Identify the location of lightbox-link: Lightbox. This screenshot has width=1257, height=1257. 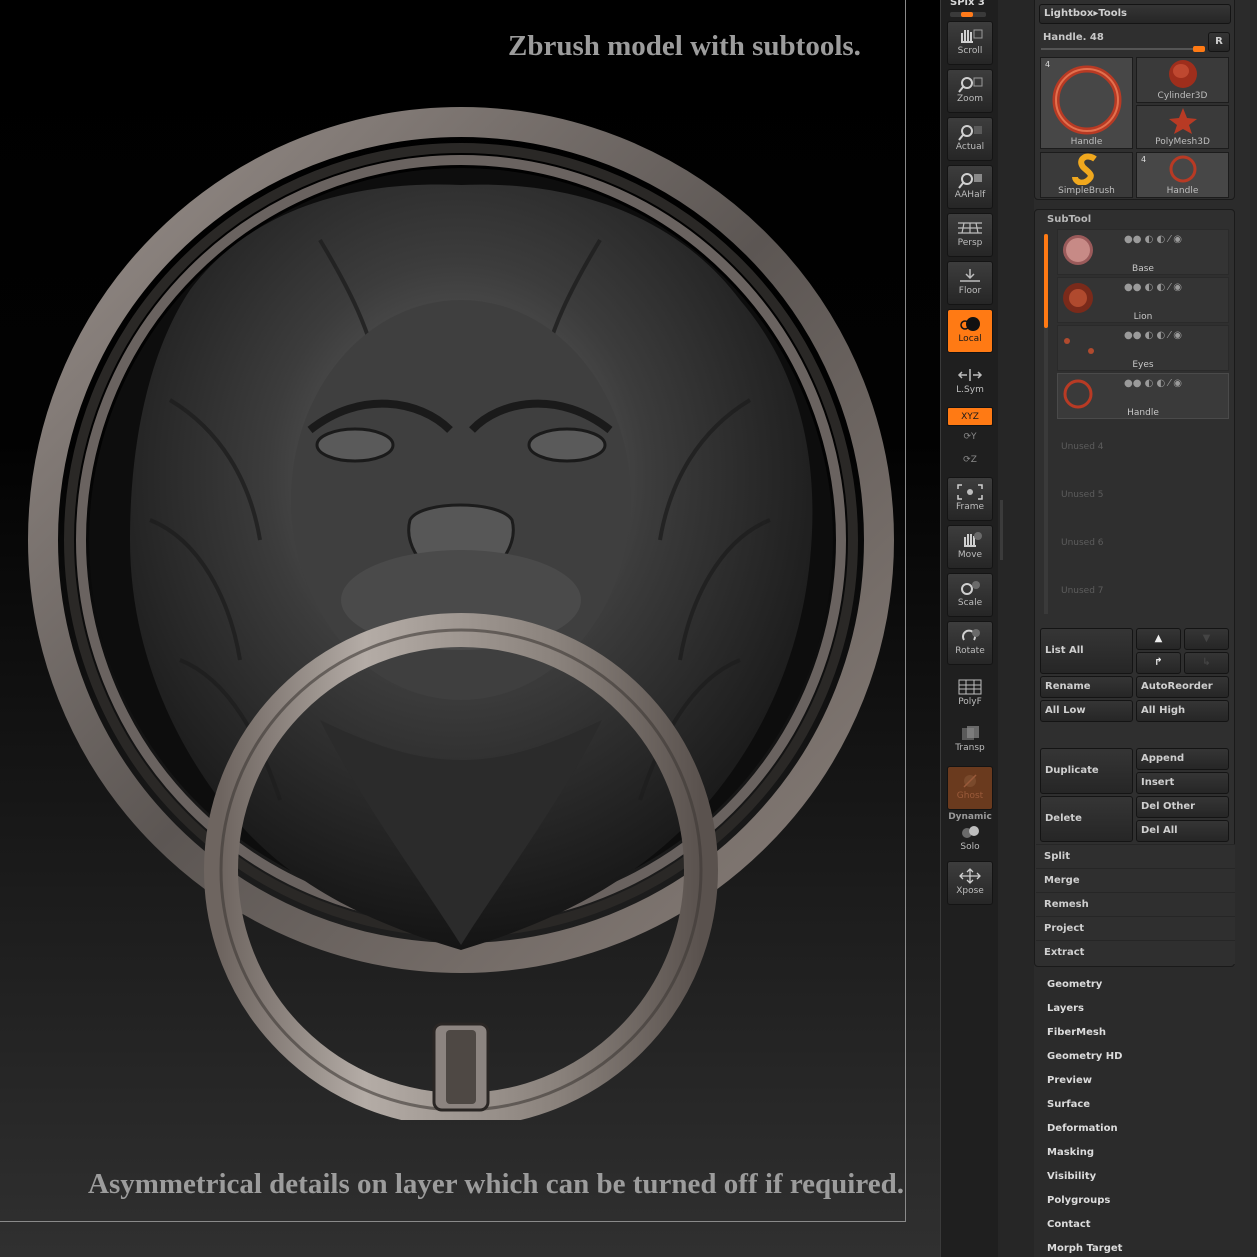
(1068, 13).